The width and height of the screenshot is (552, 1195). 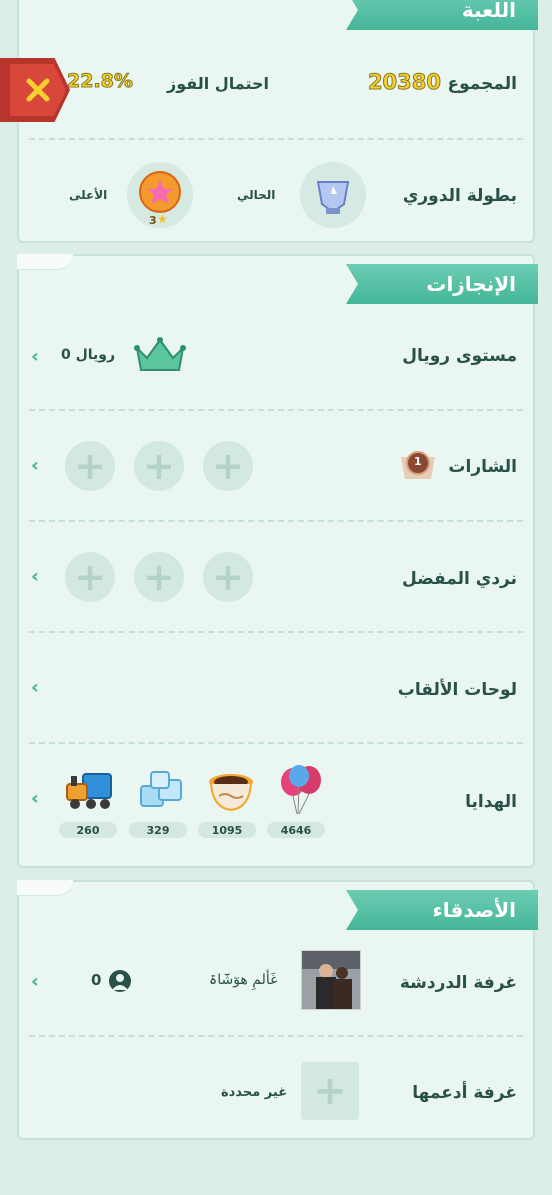 What do you see at coordinates (96, 980) in the screenshot?
I see `chat-members-count: 0` at bounding box center [96, 980].